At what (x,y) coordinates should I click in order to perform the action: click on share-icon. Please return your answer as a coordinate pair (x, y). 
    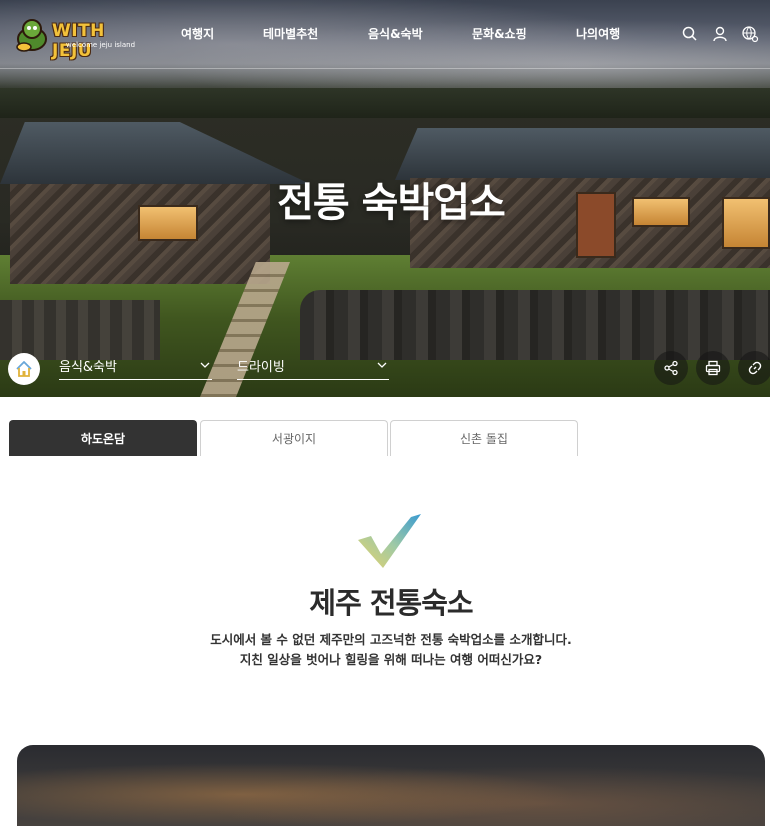
    Looking at the image, I should click on (671, 368).